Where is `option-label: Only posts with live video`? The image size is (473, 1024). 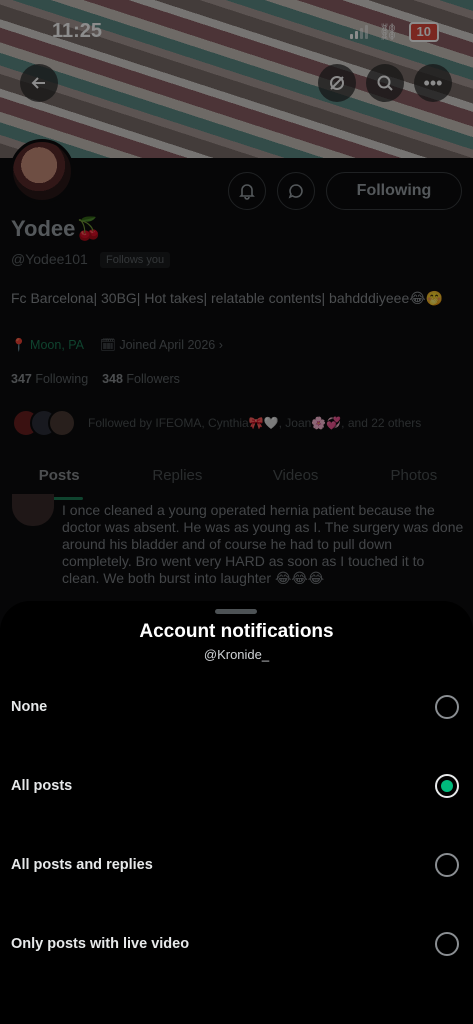 option-label: Only posts with live video is located at coordinates (100, 944).